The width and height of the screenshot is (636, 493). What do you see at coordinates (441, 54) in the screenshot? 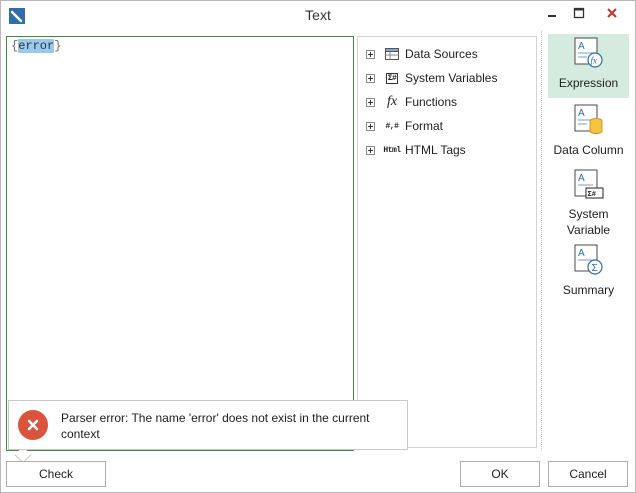
I see `tree-item-label: Data Sources` at bounding box center [441, 54].